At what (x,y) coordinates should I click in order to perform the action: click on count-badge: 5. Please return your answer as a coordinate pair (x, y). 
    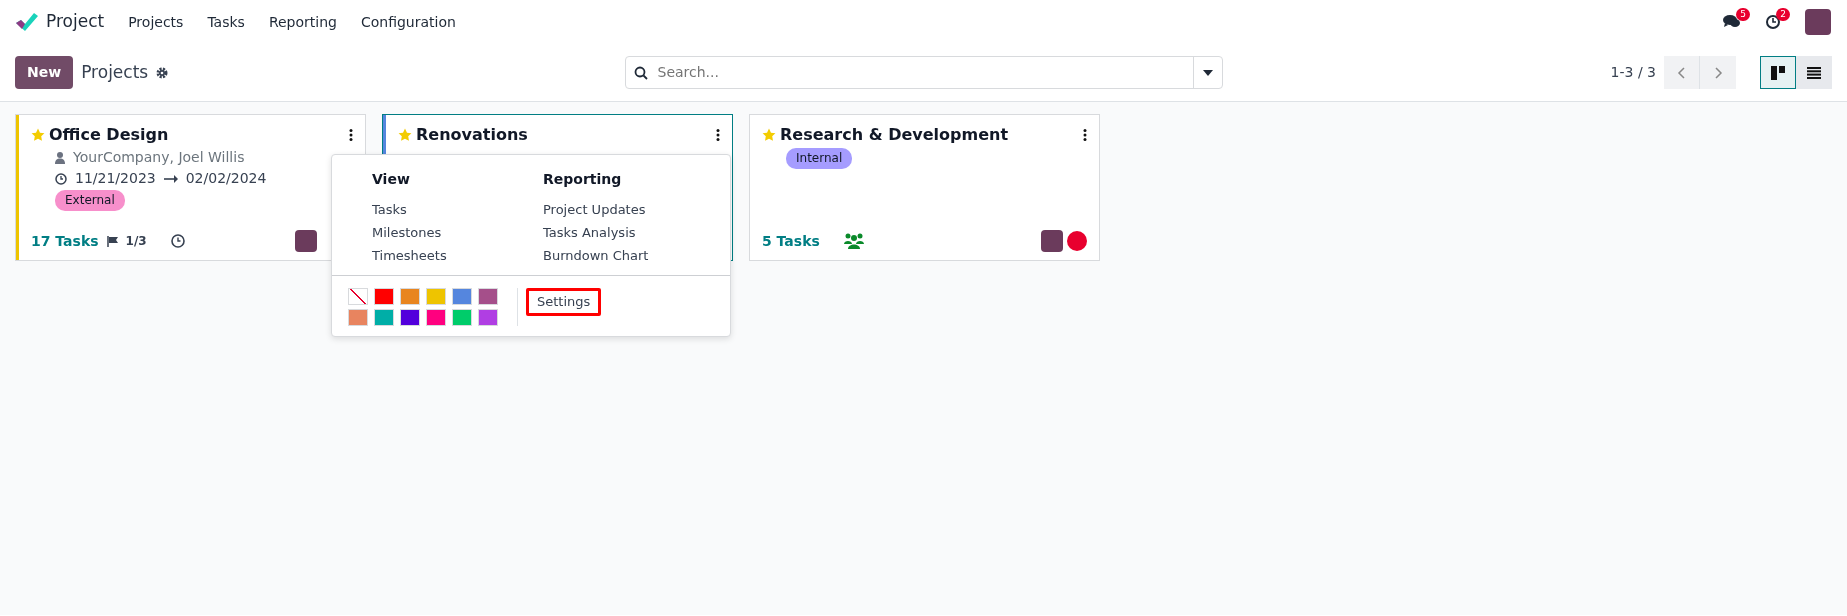
    Looking at the image, I should click on (1743, 14).